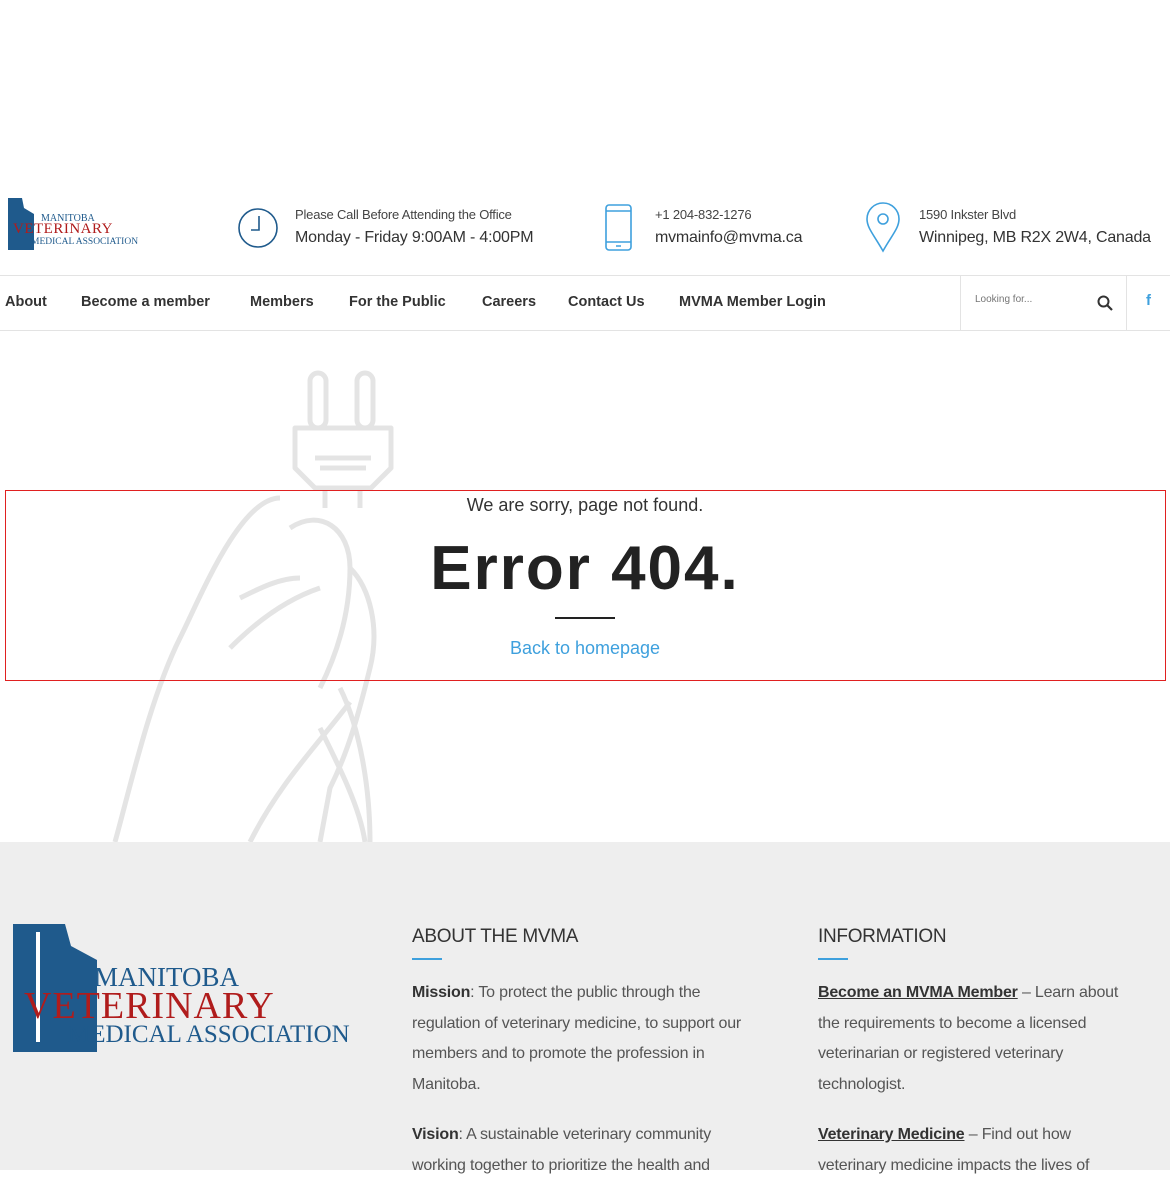 This screenshot has height=1181, width=1170. Describe the element at coordinates (618, 227) in the screenshot. I see `phone-icon` at that location.